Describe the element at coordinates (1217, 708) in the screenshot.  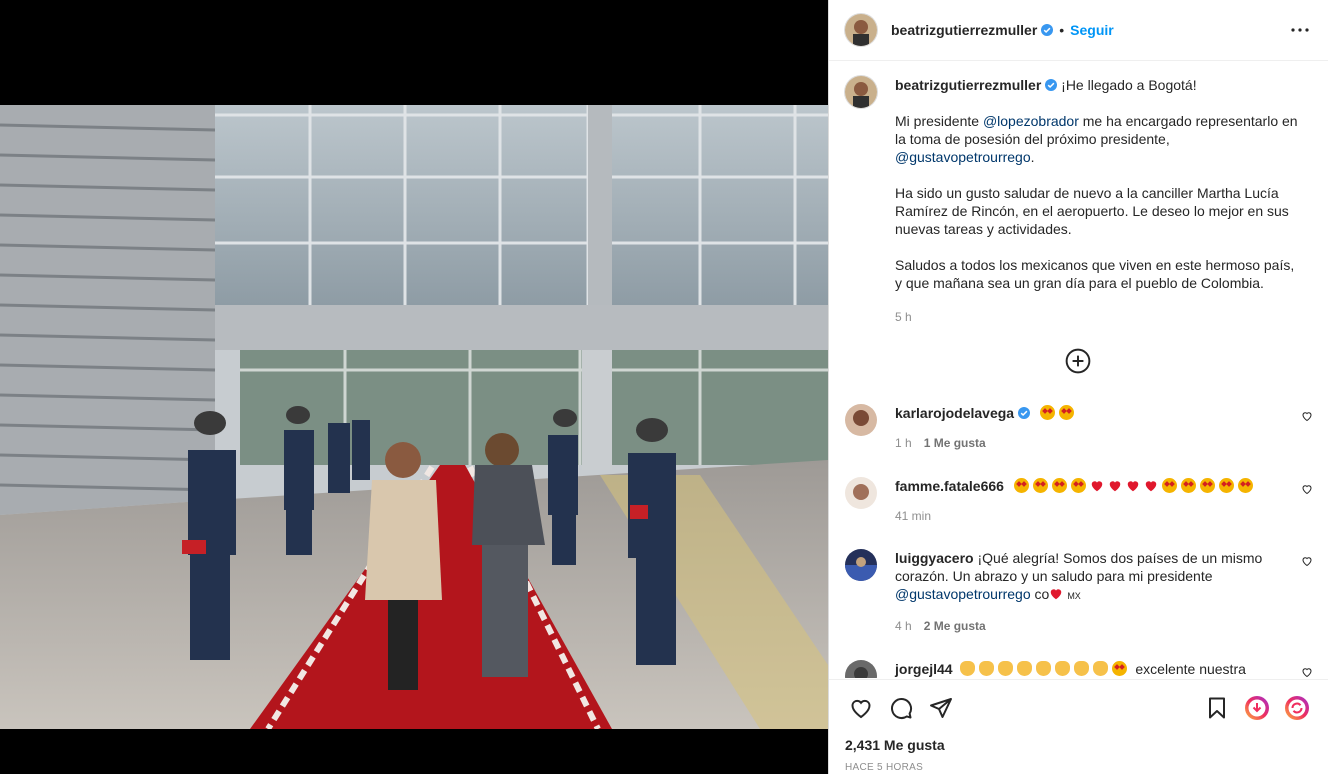
I see `save-bookmark-icon` at that location.